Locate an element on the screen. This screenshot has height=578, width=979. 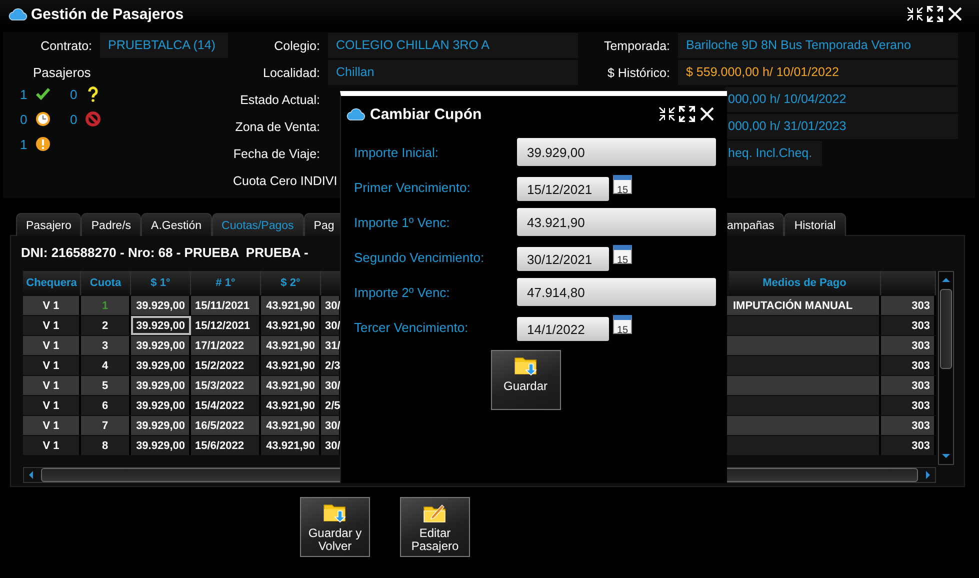
amount-field: 47.914,80 is located at coordinates (616, 292).